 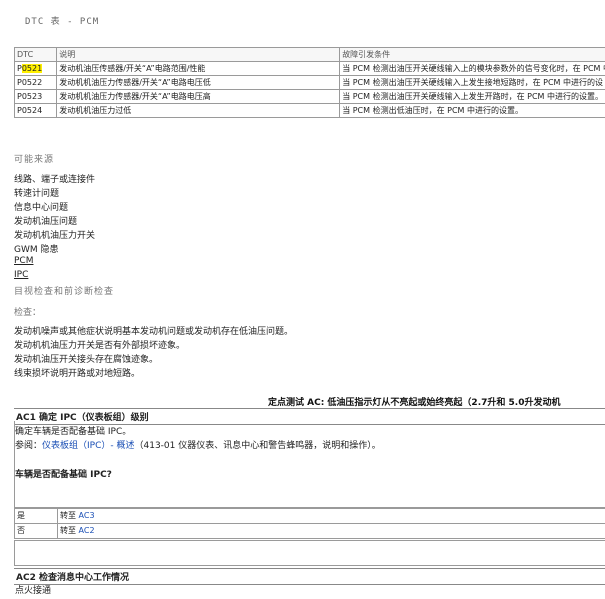 I want to click on dtc-code: P0524, so click(x=35, y=110).